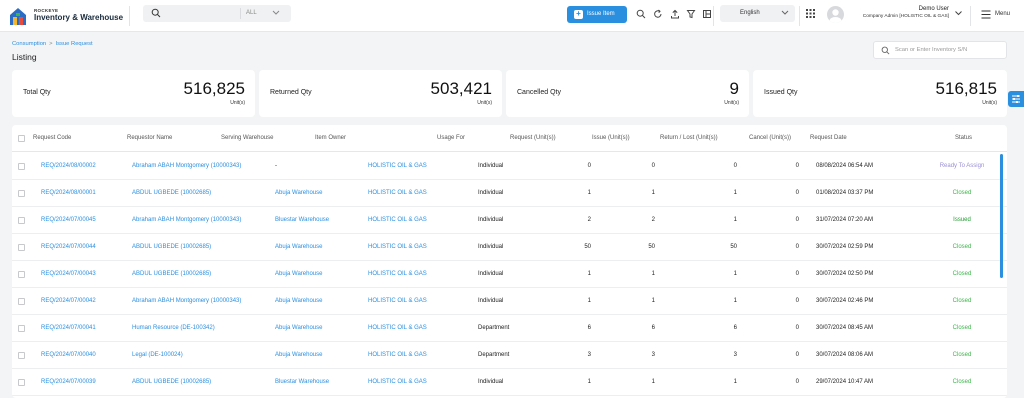 The width and height of the screenshot is (1024, 398). I want to click on stat-value: 503,421, so click(461, 88).